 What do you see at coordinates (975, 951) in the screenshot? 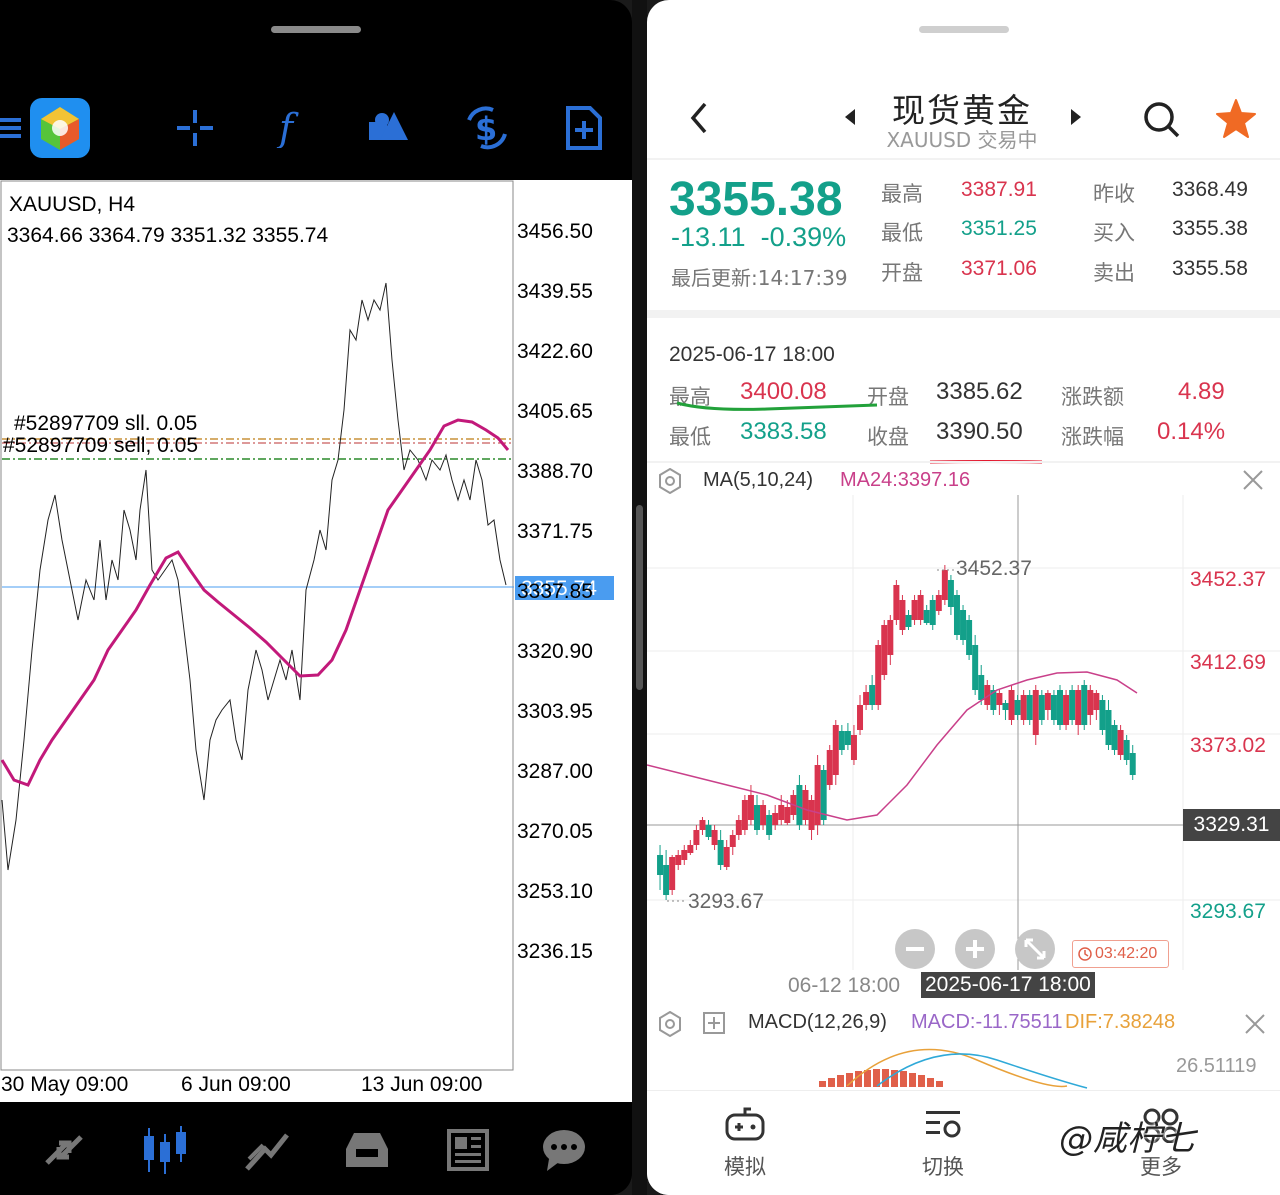
I see `zoom-in-button` at bounding box center [975, 951].